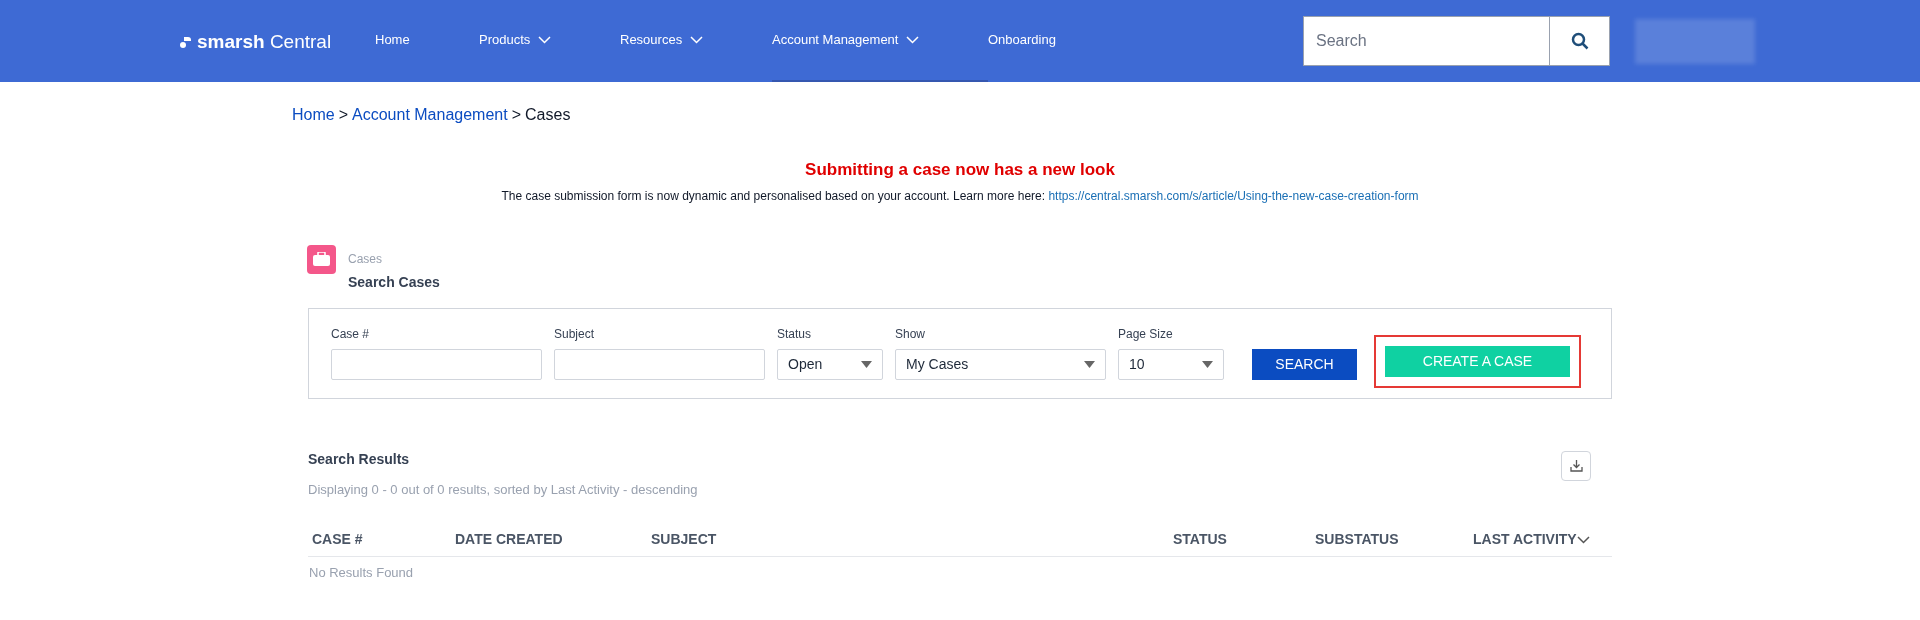 The width and height of the screenshot is (1920, 620). Describe the element at coordinates (1200, 539) in the screenshot. I see `column-header: STATUS` at that location.